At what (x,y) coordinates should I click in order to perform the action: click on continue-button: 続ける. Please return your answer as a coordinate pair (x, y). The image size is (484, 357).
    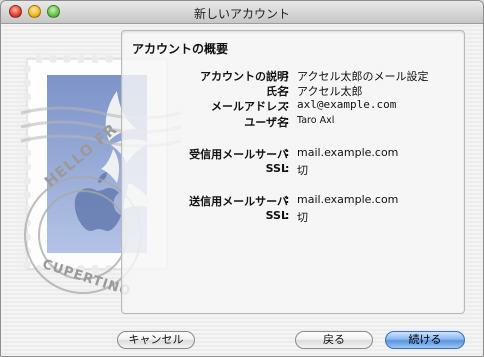
    Looking at the image, I should click on (425, 340).